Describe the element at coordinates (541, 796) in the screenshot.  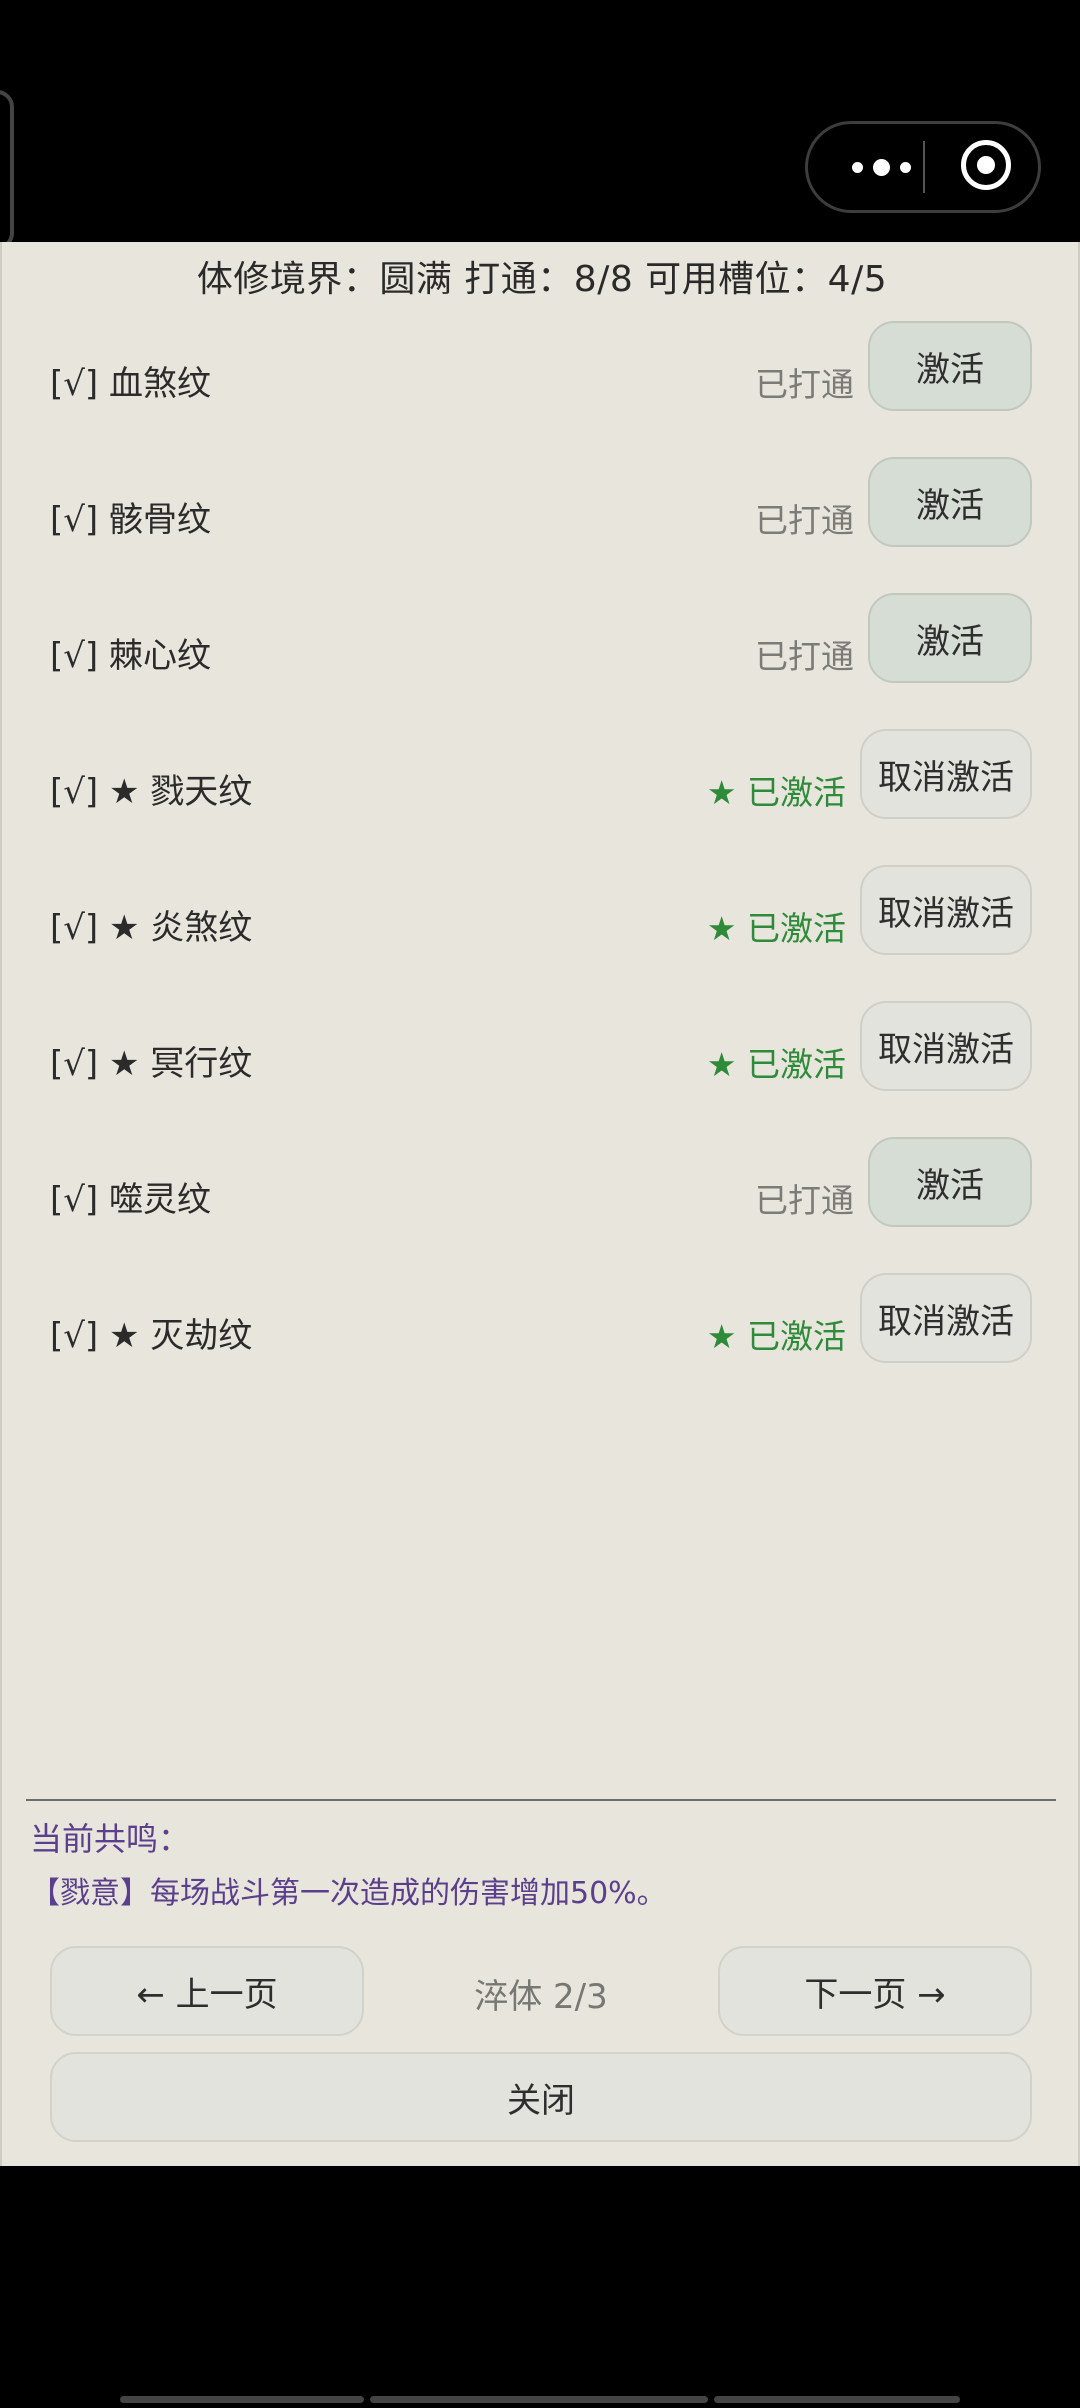
I see `list-item: [√] ★ 戮天纹 ★ 已激活 取消激活` at that location.